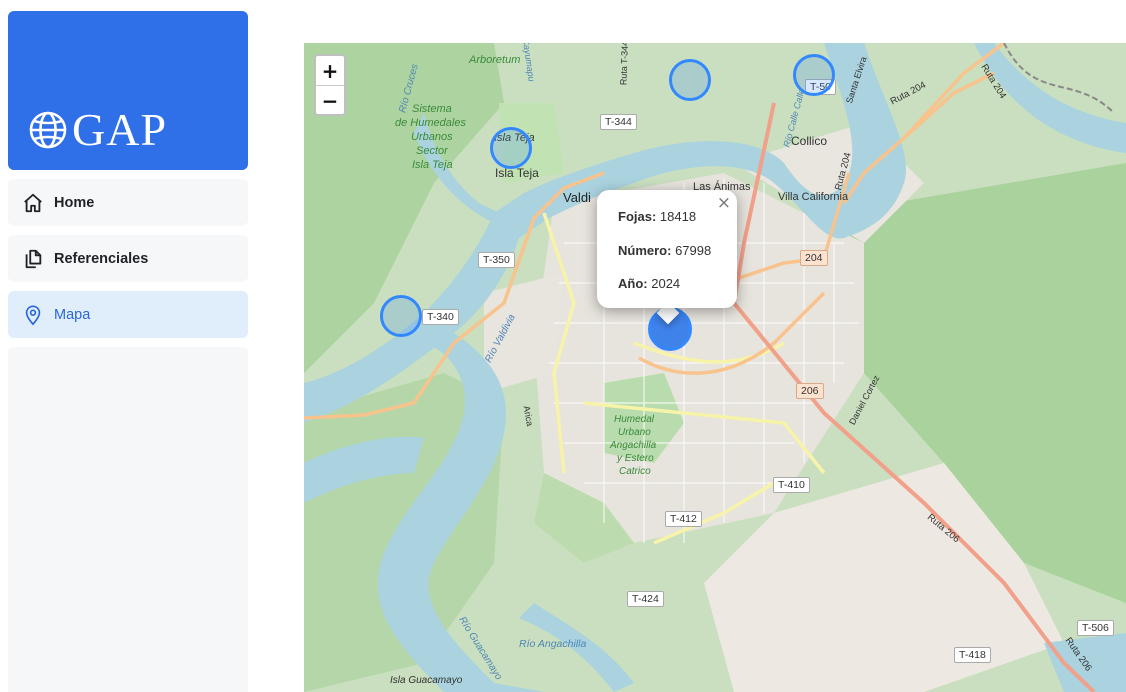  Describe the element at coordinates (972, 655) in the screenshot. I see `road-shield-t418: T-418` at that location.